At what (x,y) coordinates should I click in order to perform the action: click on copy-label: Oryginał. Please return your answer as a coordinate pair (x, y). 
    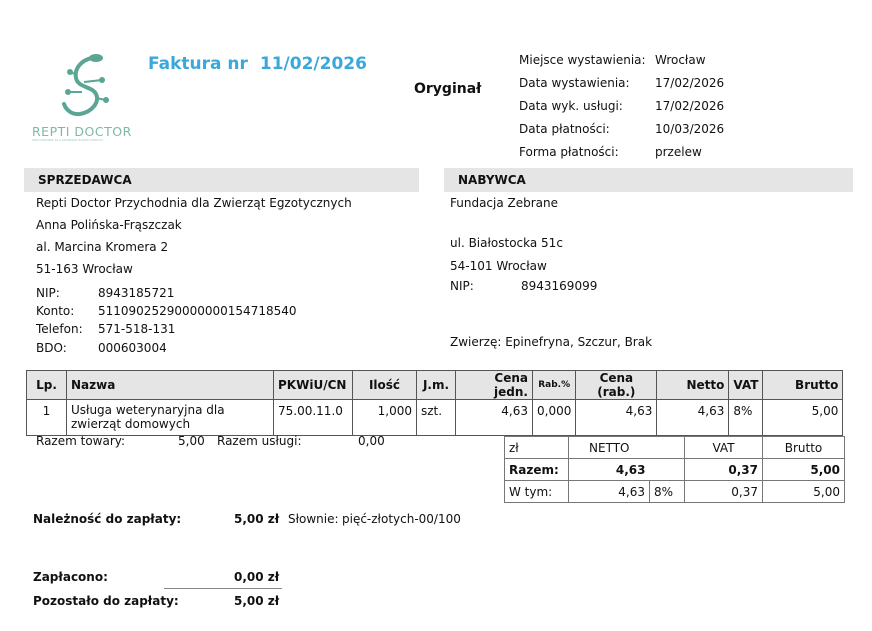
    Looking at the image, I should click on (448, 89).